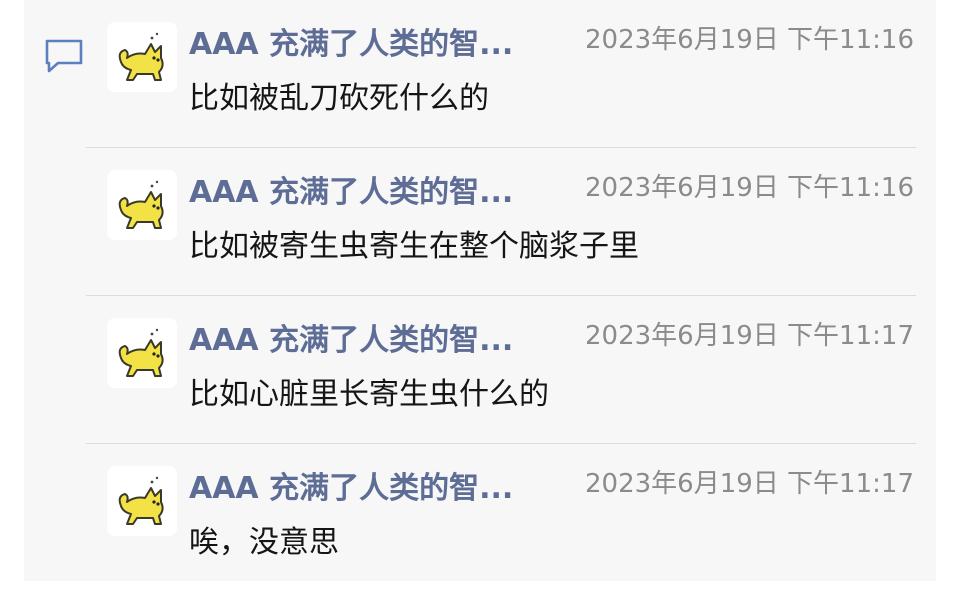 The width and height of the screenshot is (960, 592). Describe the element at coordinates (339, 98) in the screenshot. I see `message-text: 比如被乱刀砍死什么的` at that location.